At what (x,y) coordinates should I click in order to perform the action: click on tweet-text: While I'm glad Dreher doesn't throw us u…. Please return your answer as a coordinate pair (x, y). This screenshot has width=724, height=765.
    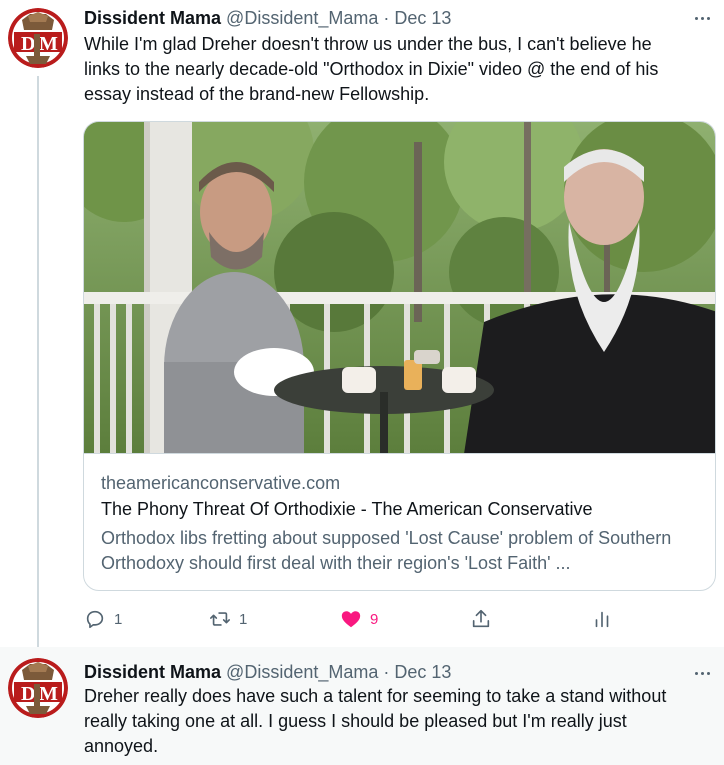
    Looking at the image, I should click on (371, 69).